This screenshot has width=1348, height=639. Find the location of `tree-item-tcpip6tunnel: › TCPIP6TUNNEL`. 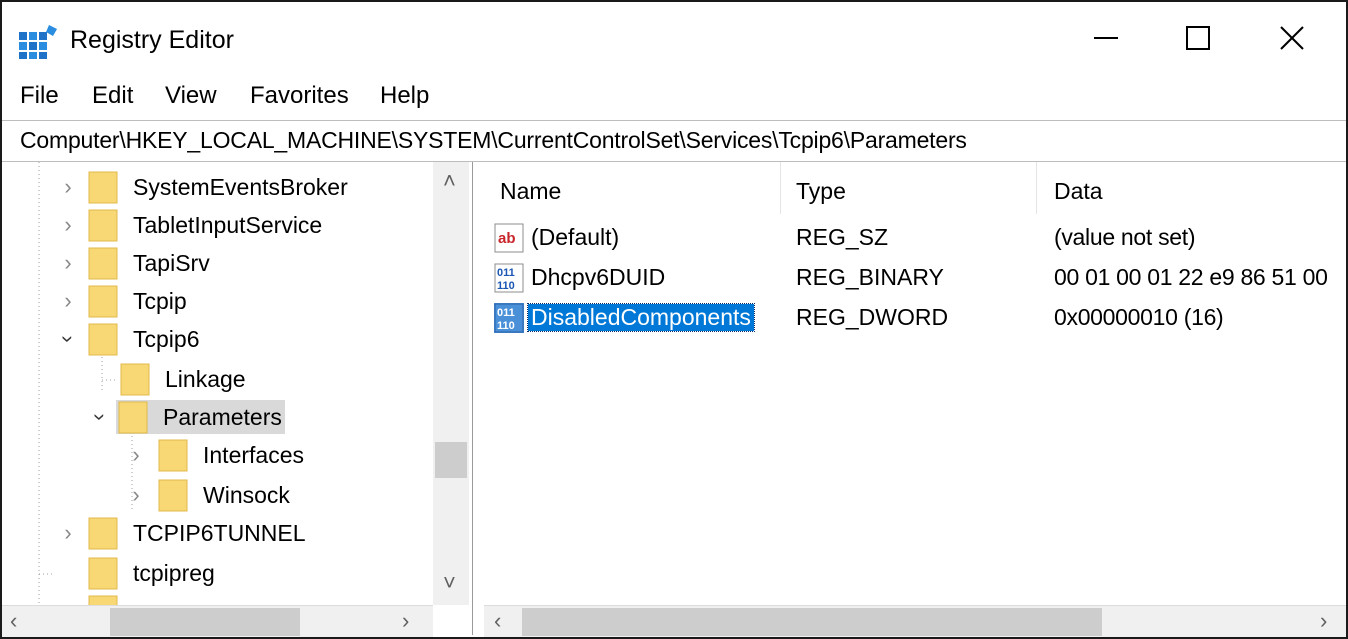

tree-item-tcpip6tunnel: › TCPIP6TUNNEL is located at coordinates (185, 533).